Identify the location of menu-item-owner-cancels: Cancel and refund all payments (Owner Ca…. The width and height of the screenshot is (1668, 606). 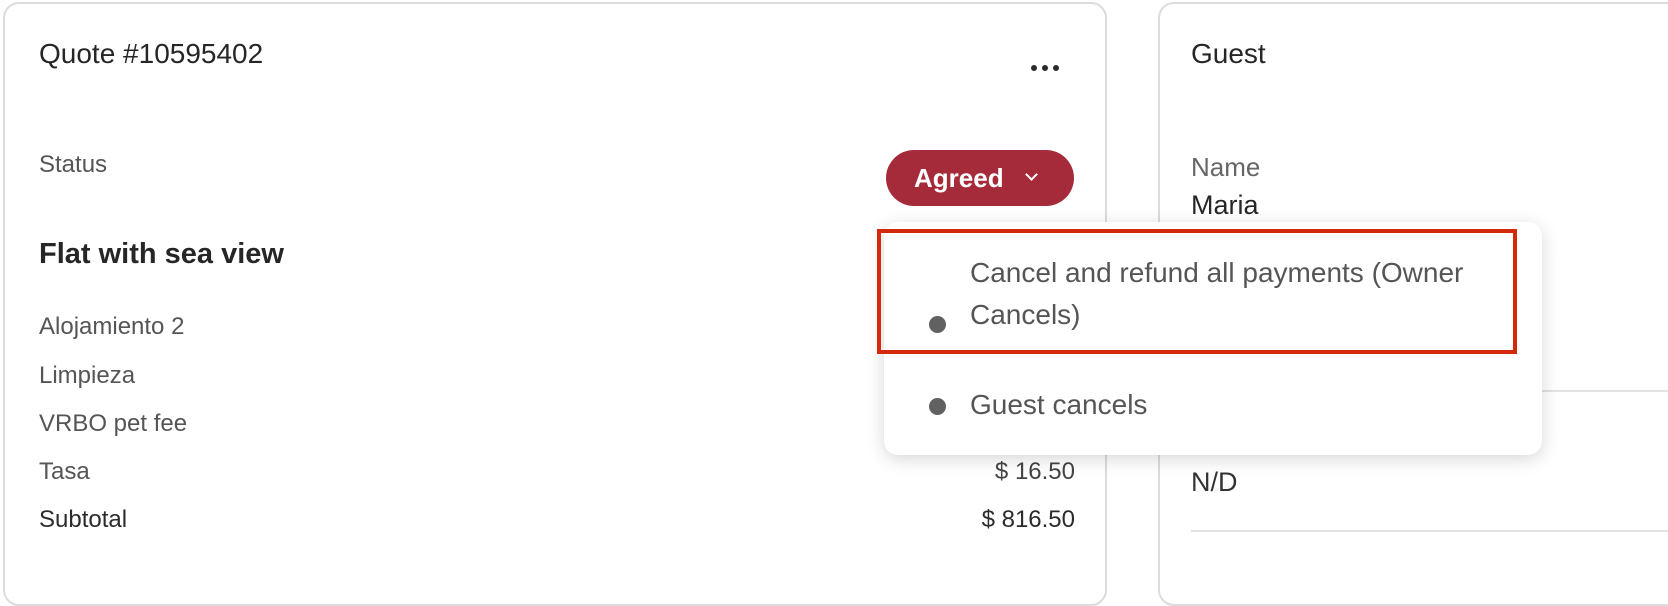
(1213, 297).